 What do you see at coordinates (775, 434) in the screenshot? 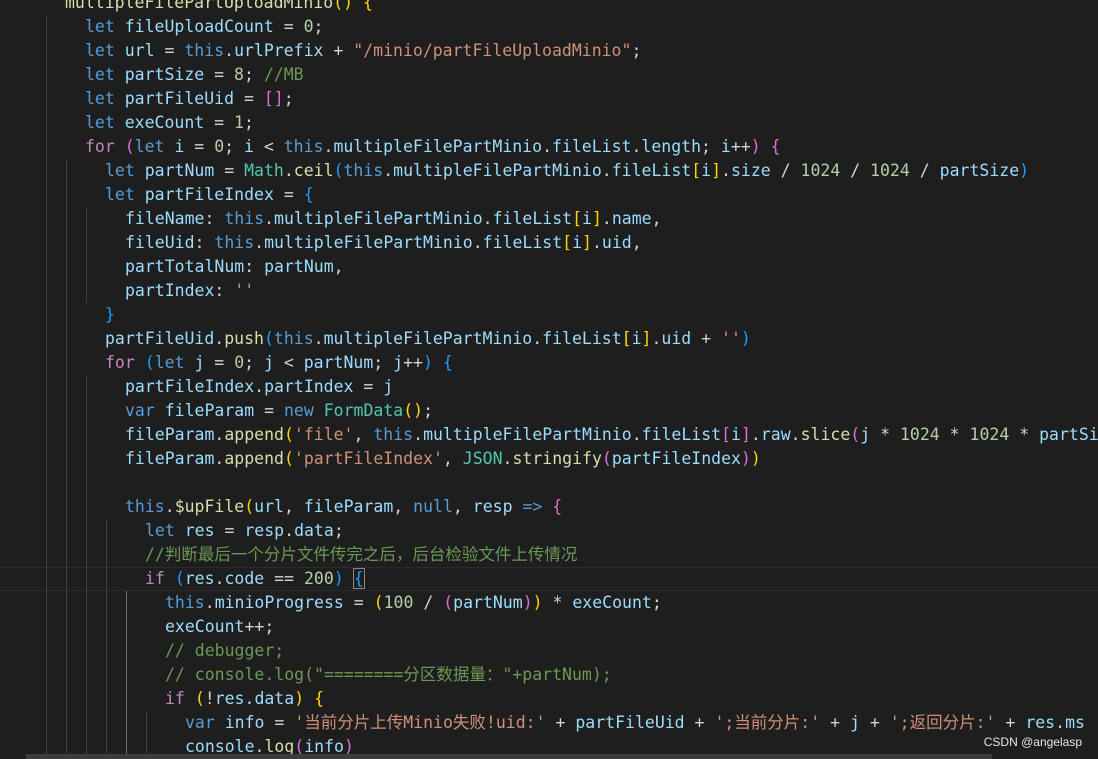
I see `code-token: raw` at bounding box center [775, 434].